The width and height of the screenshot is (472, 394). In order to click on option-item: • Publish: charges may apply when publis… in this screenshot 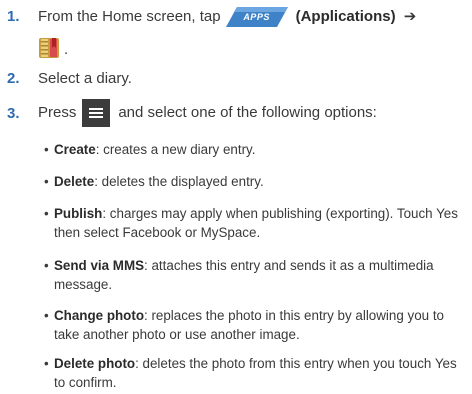, I will do `click(254, 223)`.